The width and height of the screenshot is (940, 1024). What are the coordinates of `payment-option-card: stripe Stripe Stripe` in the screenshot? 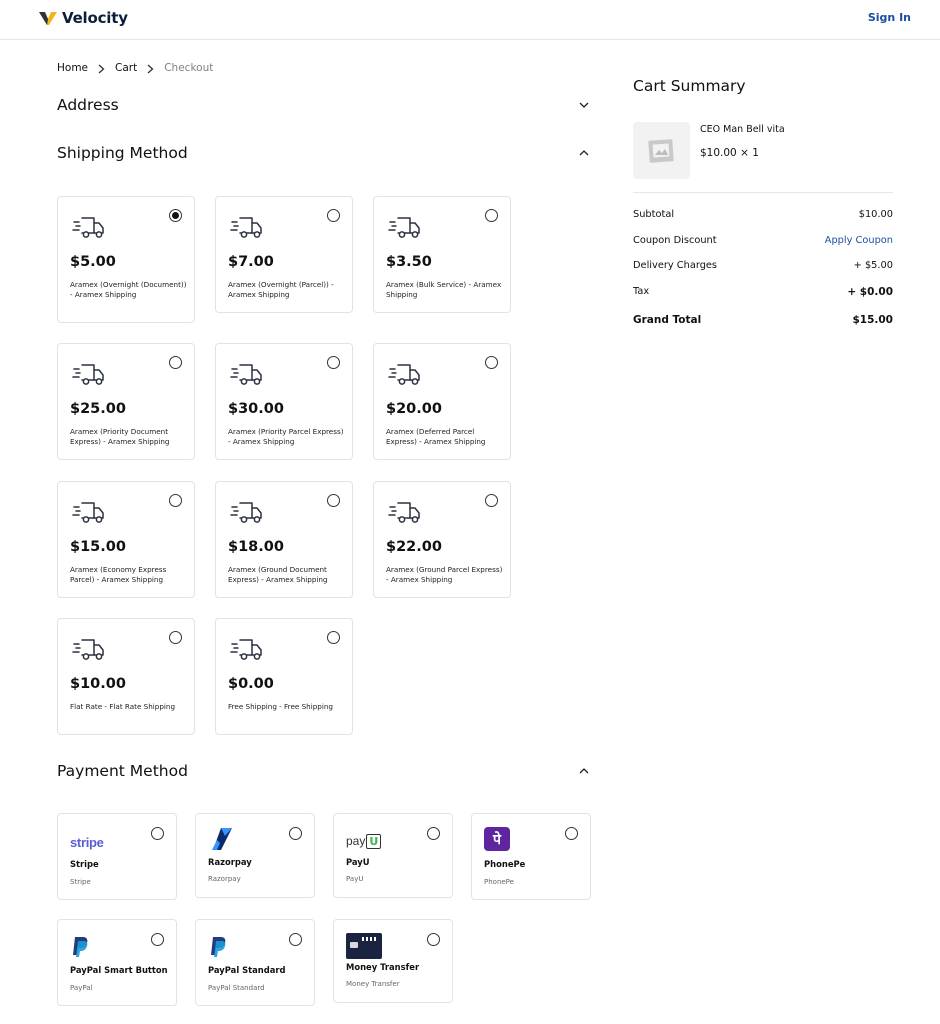 It's located at (117, 856).